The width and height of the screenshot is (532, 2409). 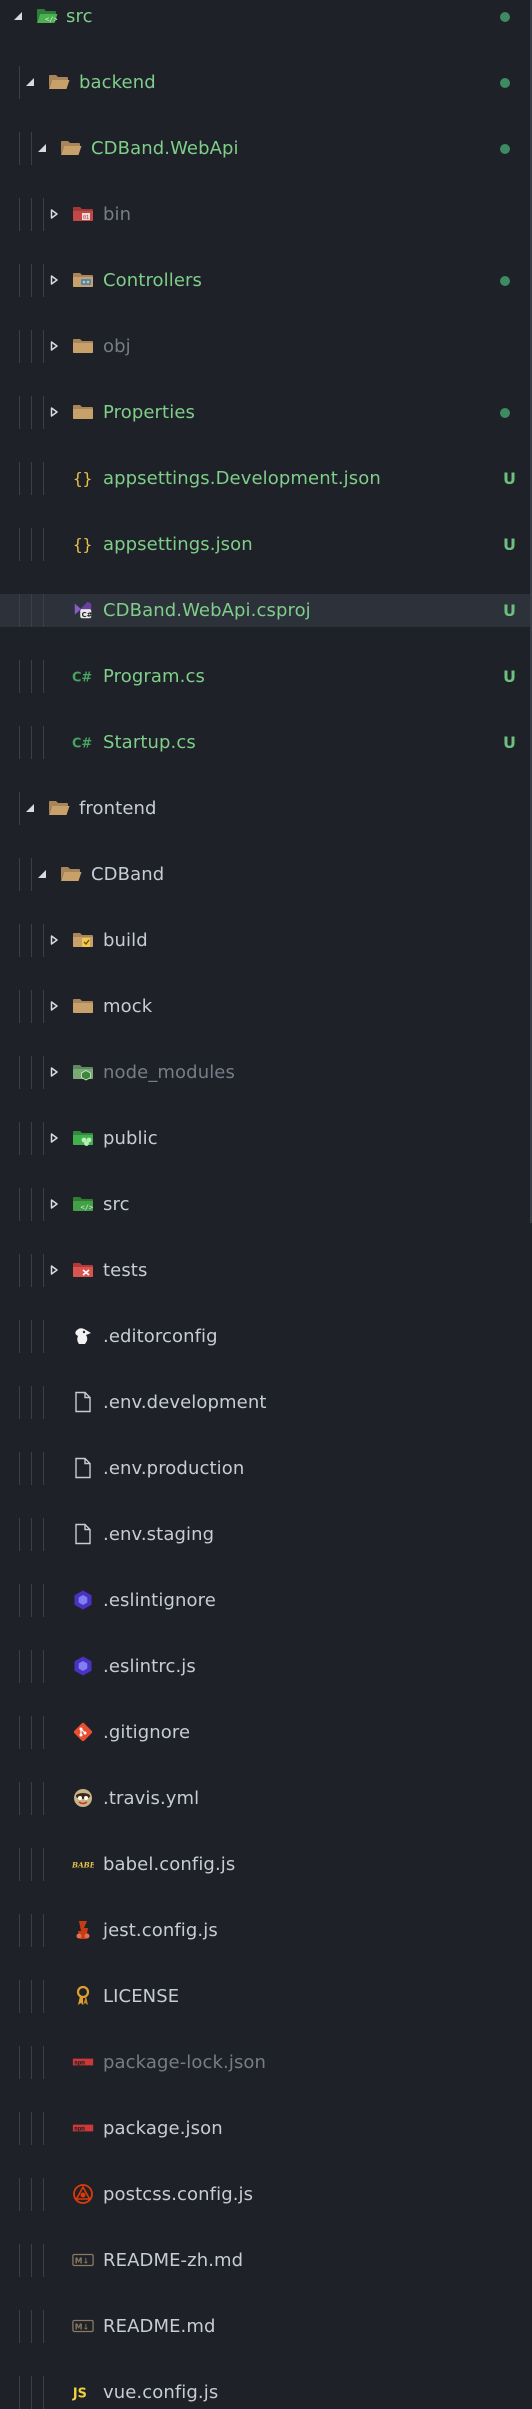 I want to click on svg-text: M↓, so click(x=82, y=2261).